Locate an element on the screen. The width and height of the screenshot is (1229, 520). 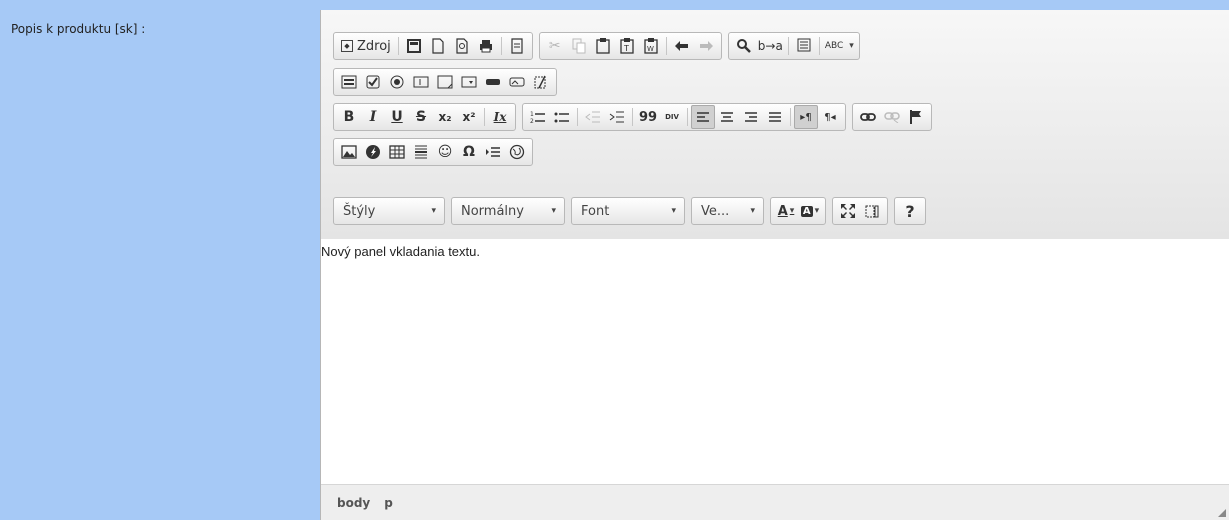
image-icon is located at coordinates (349, 152).